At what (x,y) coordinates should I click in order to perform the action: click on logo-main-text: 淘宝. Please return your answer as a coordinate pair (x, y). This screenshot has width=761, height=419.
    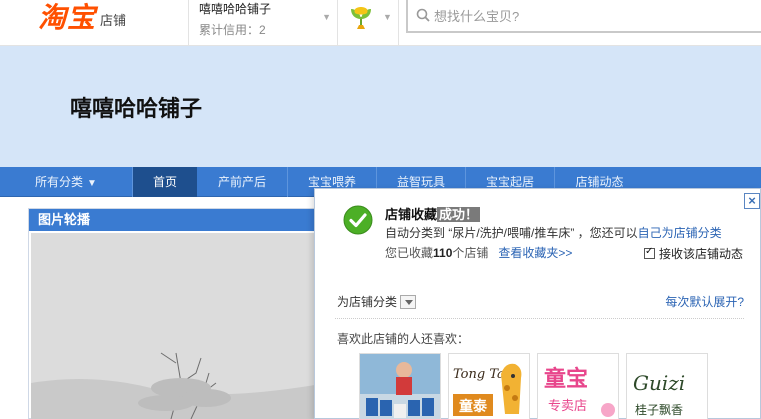
    Looking at the image, I should click on (67, 17).